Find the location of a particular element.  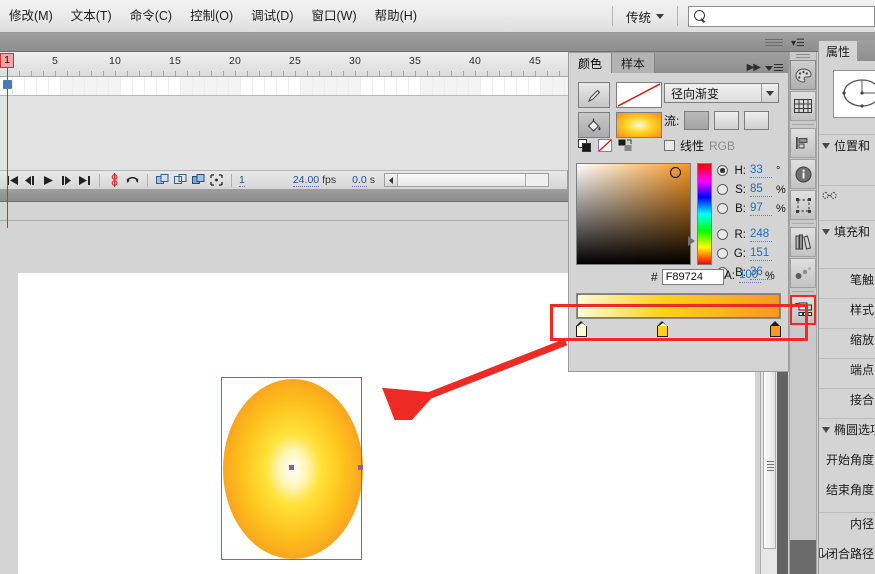

scroll-left-arrow-icon is located at coordinates (391, 180).